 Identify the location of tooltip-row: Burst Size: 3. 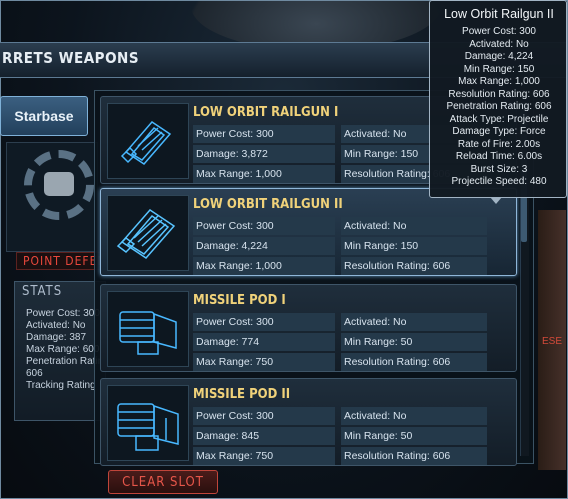
(499, 169).